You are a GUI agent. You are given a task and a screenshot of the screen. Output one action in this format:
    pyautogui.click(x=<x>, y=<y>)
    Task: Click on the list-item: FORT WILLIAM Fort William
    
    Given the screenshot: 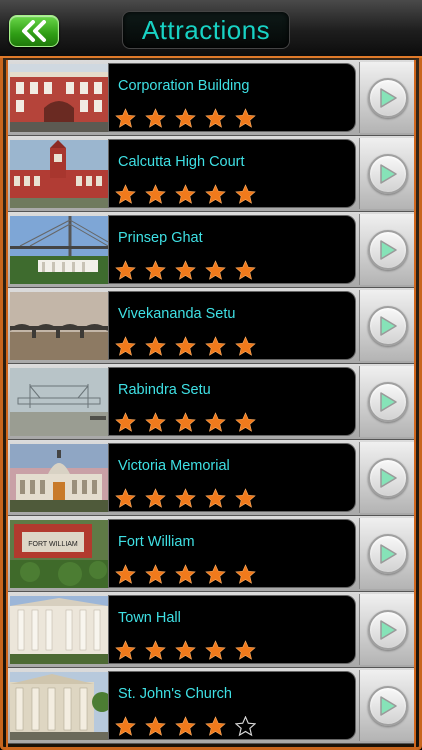 What is the action you would take?
    pyautogui.click(x=211, y=554)
    